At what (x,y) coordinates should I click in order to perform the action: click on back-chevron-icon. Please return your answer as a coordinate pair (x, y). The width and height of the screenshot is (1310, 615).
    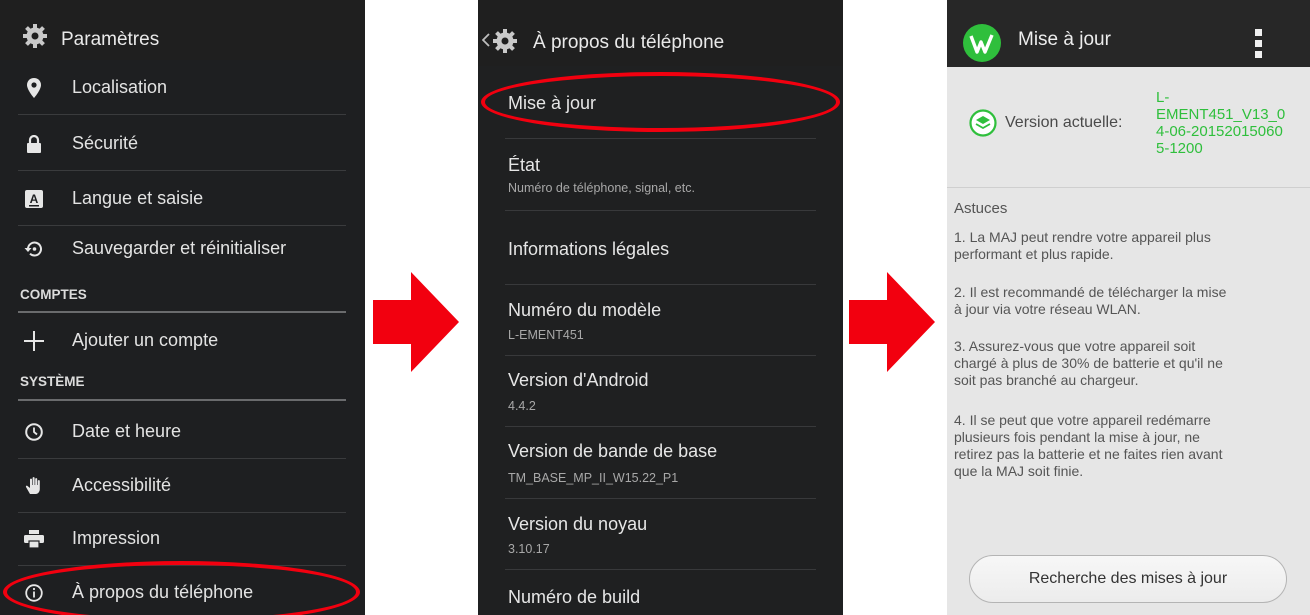
    Looking at the image, I should click on (486, 40).